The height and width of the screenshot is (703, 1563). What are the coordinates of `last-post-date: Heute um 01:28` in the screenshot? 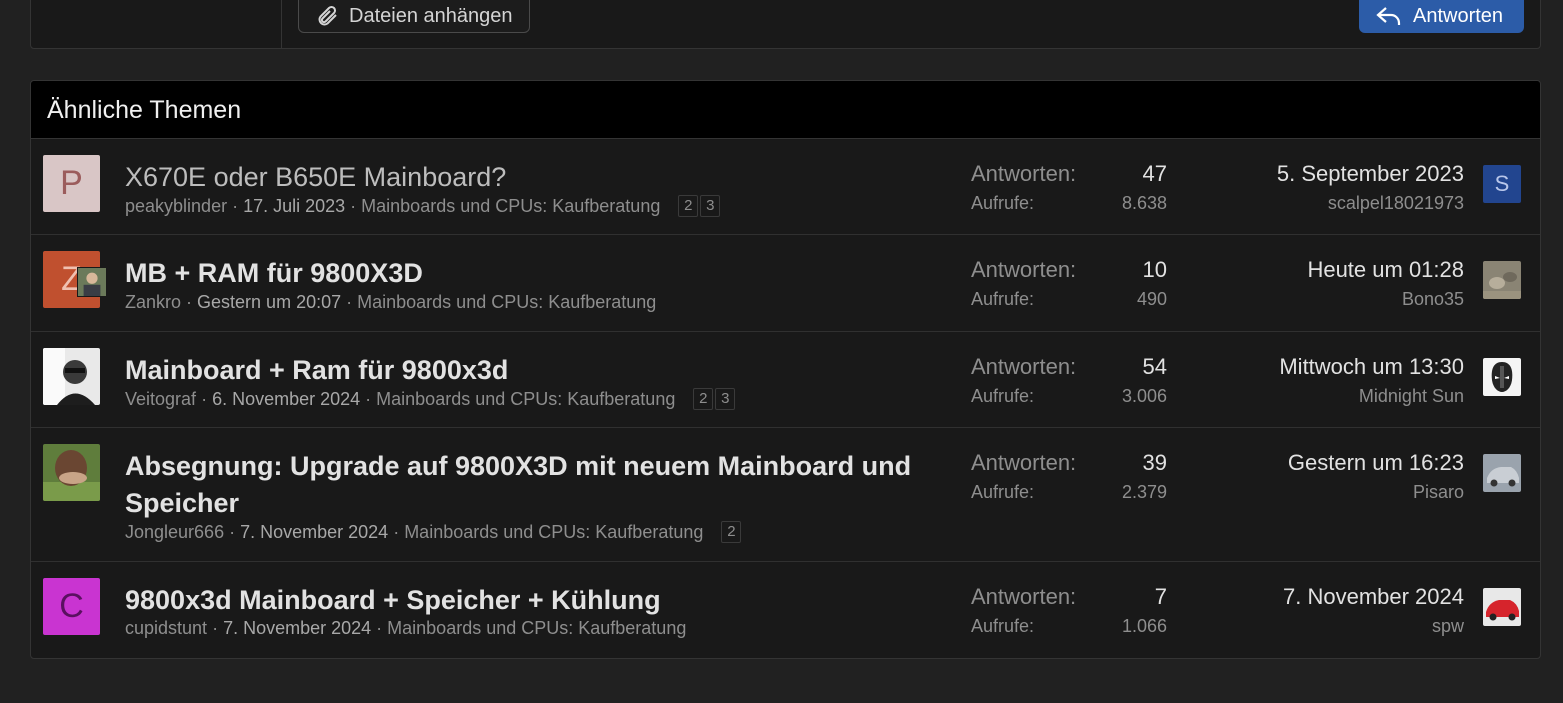 It's located at (1385, 270).